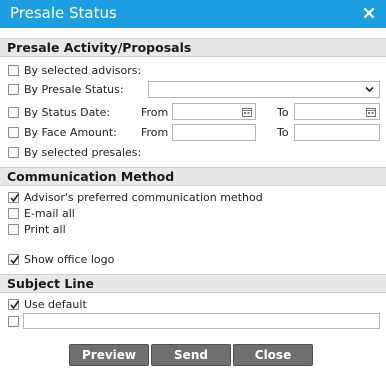  What do you see at coordinates (337, 132) in the screenshot?
I see `face-amount-to-input` at bounding box center [337, 132].